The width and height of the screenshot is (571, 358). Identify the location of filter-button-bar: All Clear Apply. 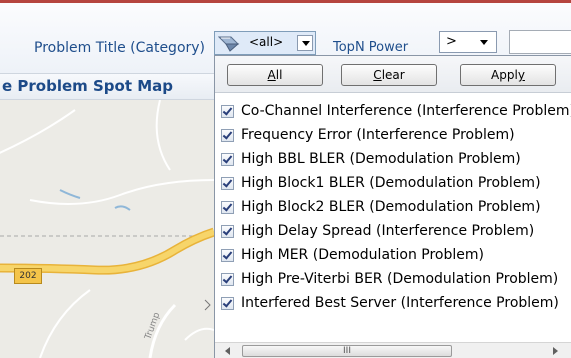
(393, 74).